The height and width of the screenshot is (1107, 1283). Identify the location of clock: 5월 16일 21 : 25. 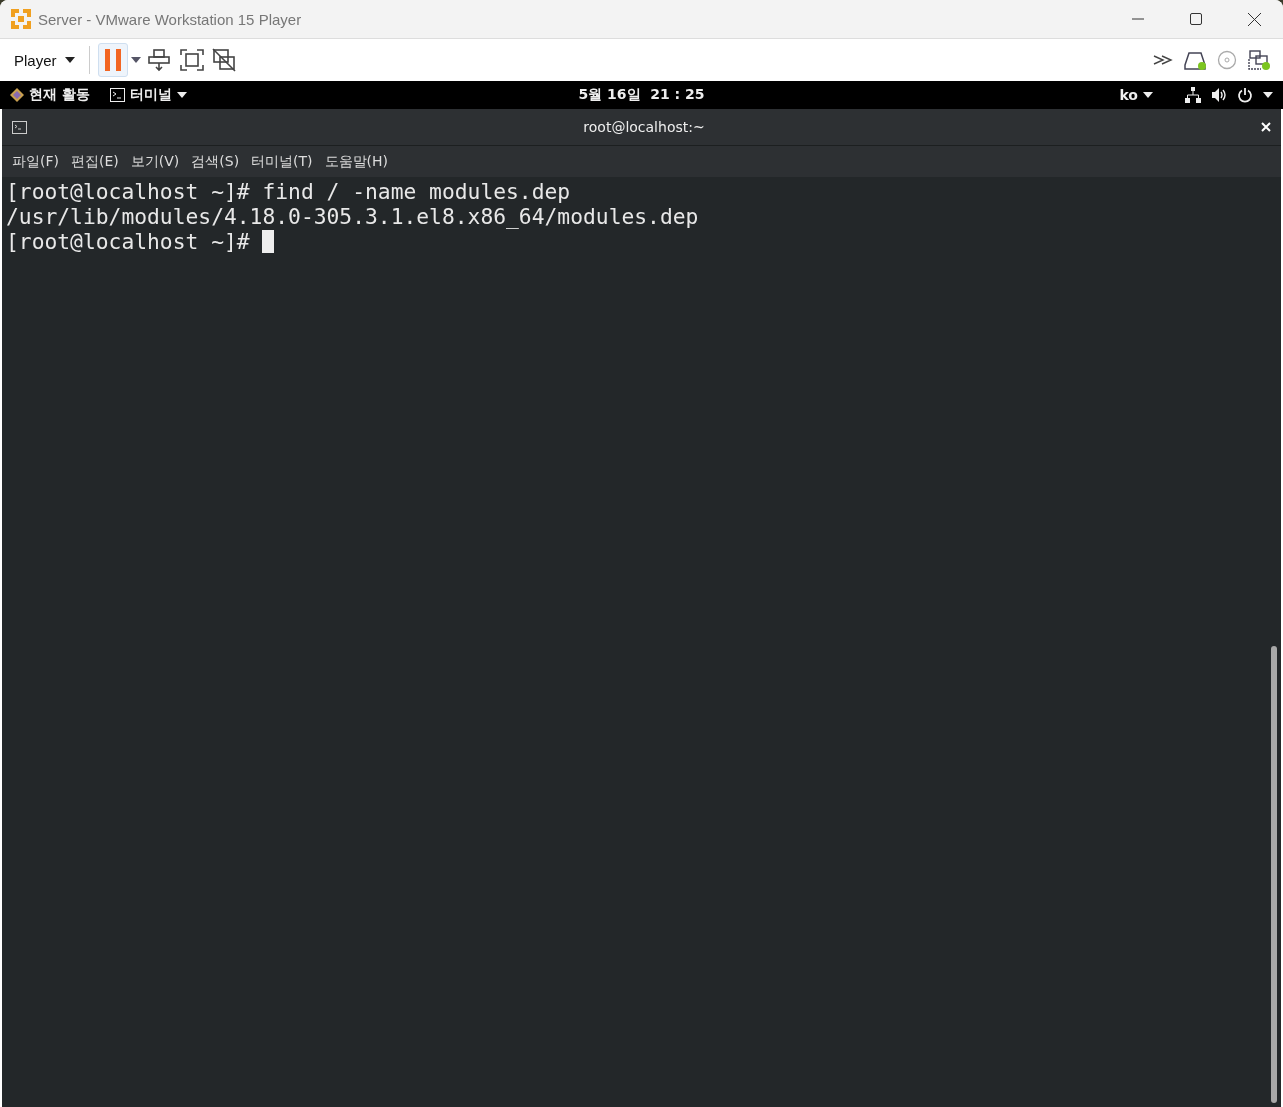
(641, 94).